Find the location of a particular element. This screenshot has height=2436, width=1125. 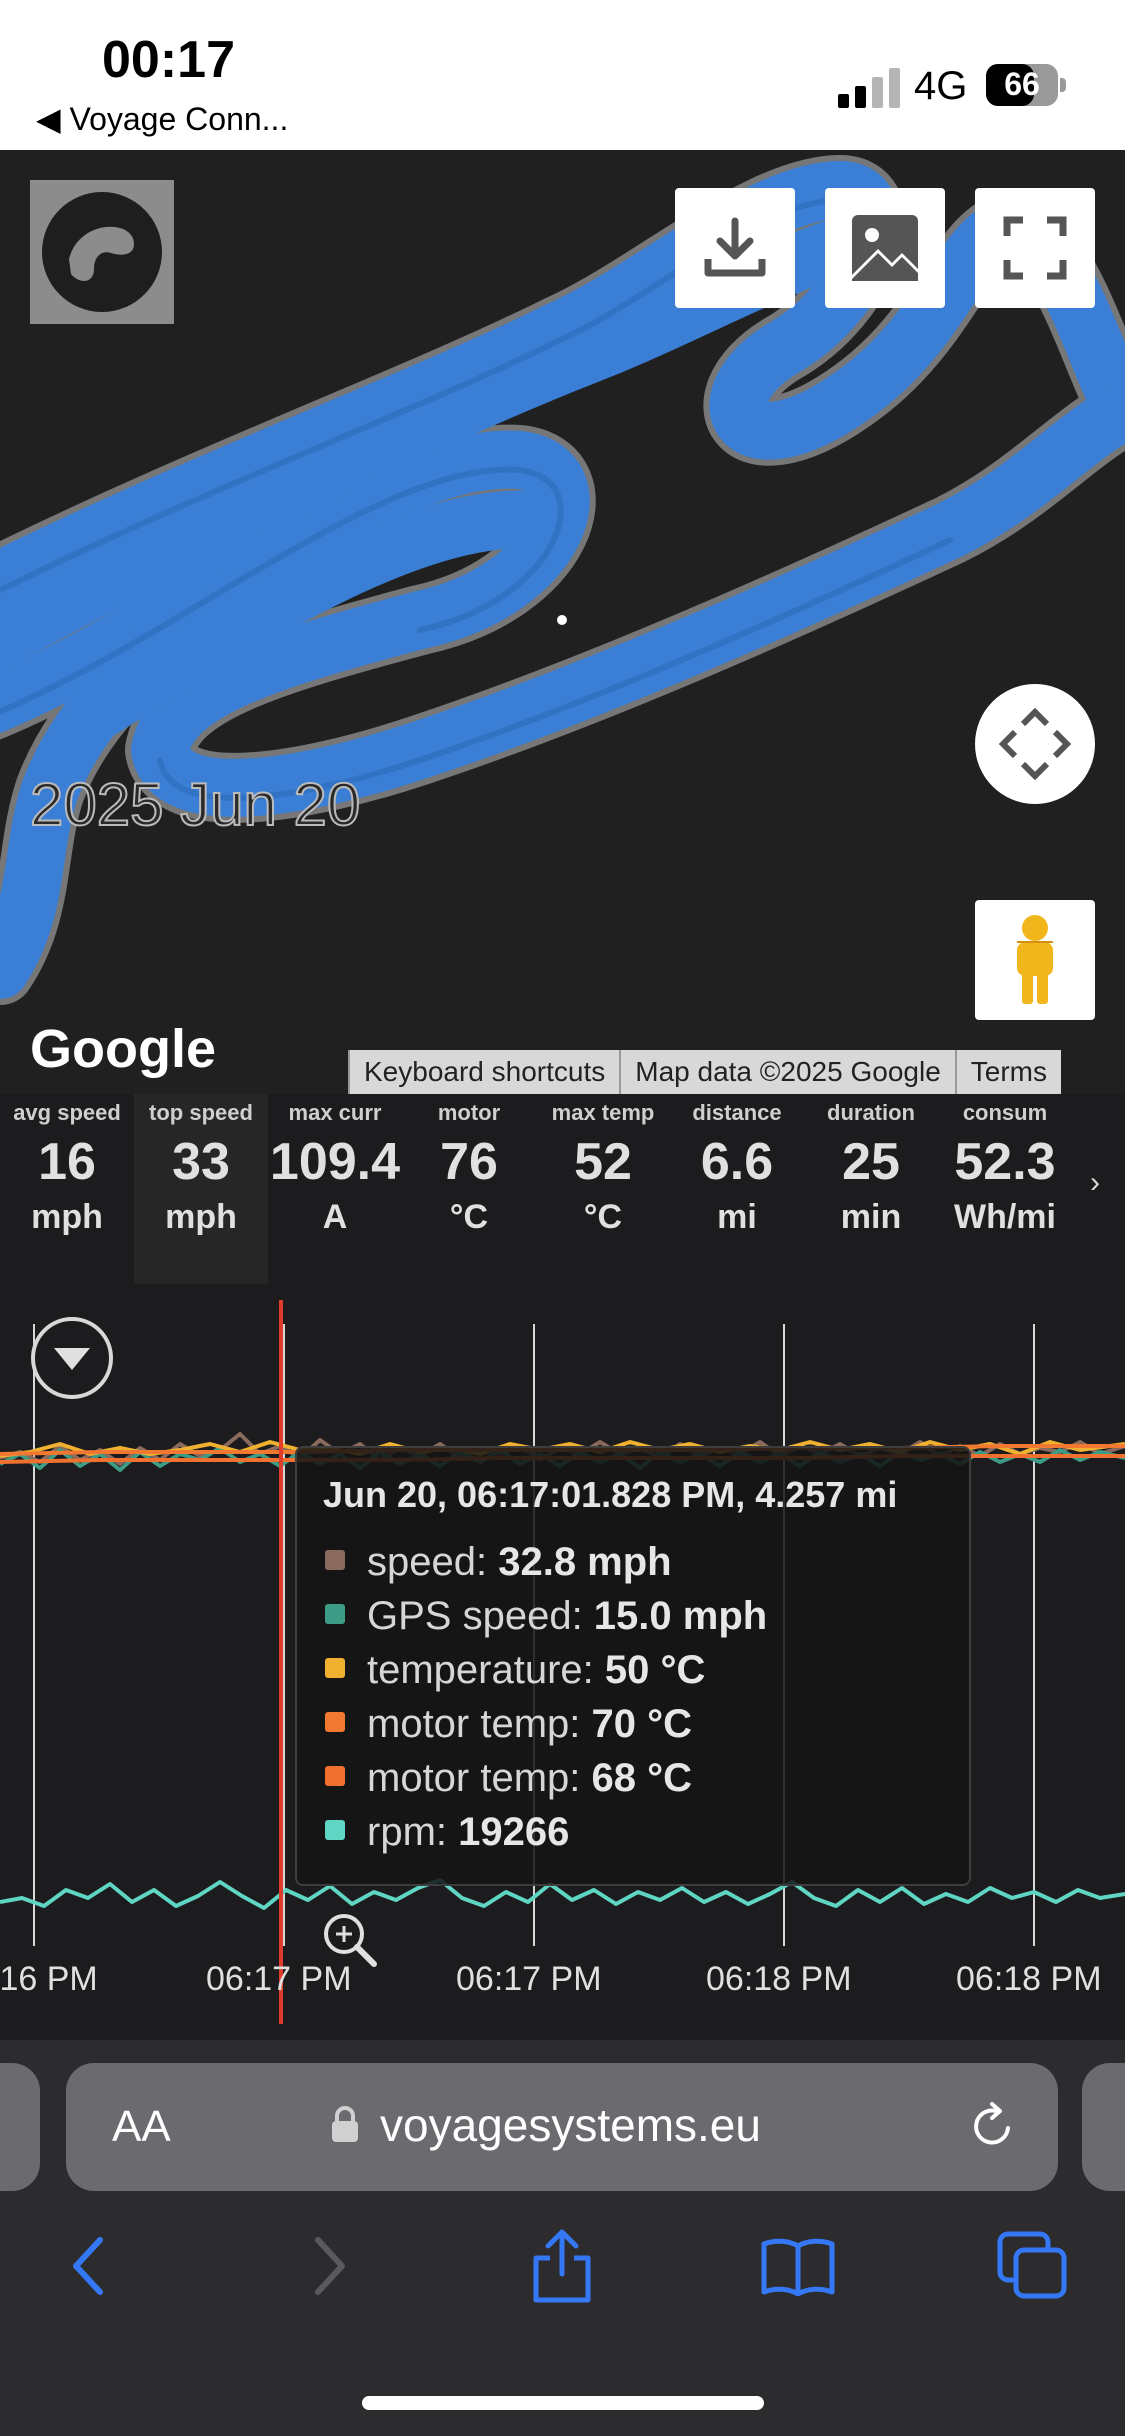

stat-unit: min is located at coordinates (871, 1217).